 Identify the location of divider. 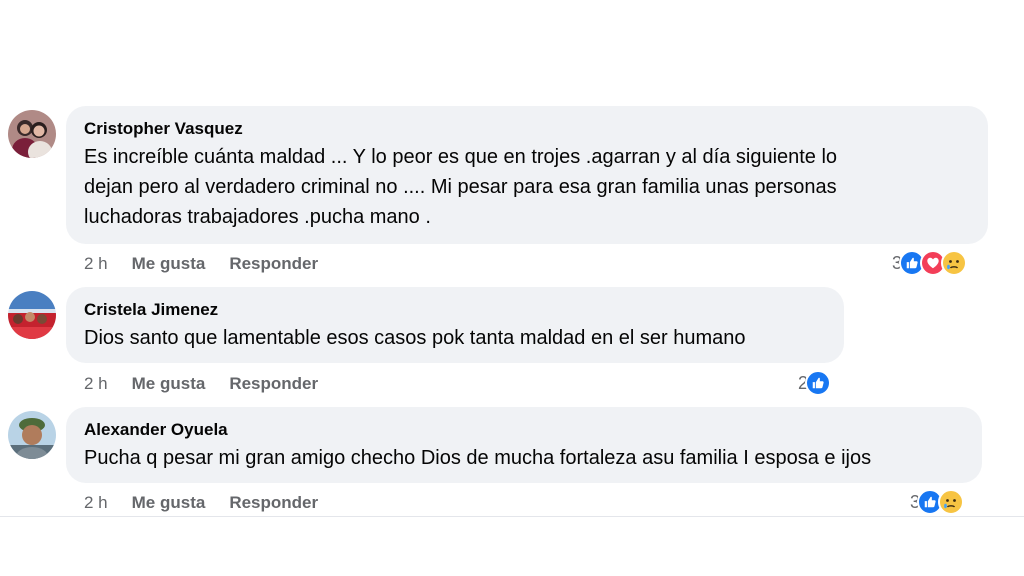
(512, 516).